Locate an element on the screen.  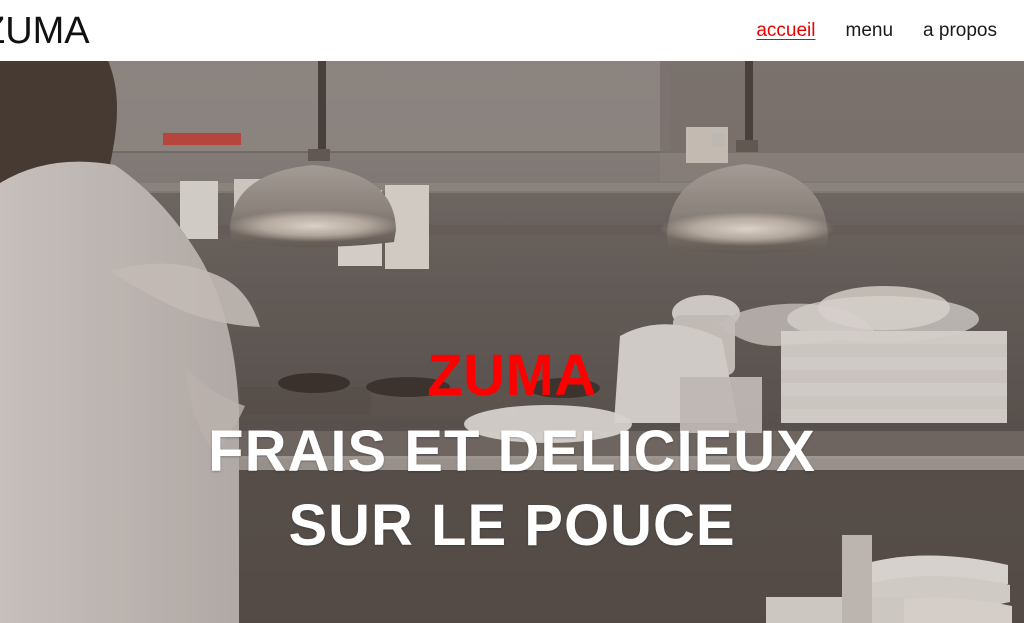
hero-tagline-line-2: SUR LE POUCE is located at coordinates (512, 525).